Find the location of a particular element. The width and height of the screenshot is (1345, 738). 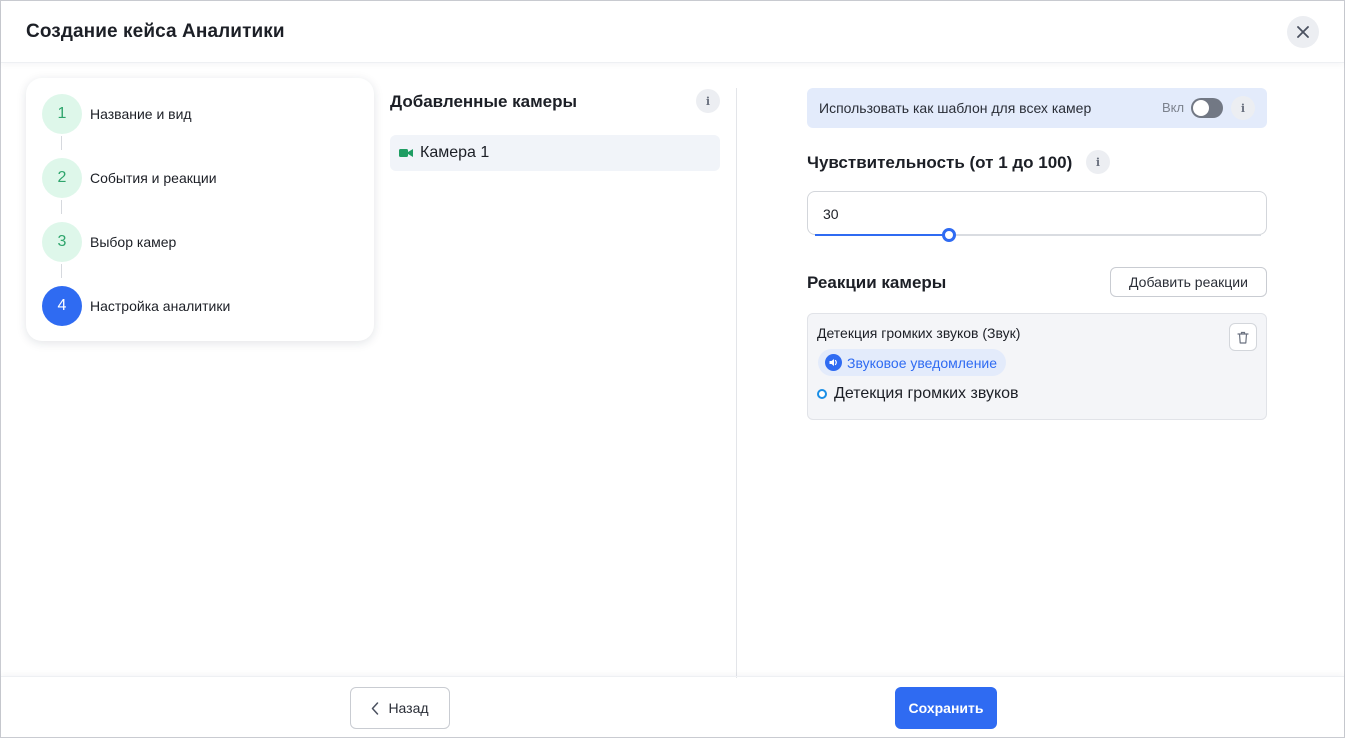

delete-reaction-button is located at coordinates (1243, 337).